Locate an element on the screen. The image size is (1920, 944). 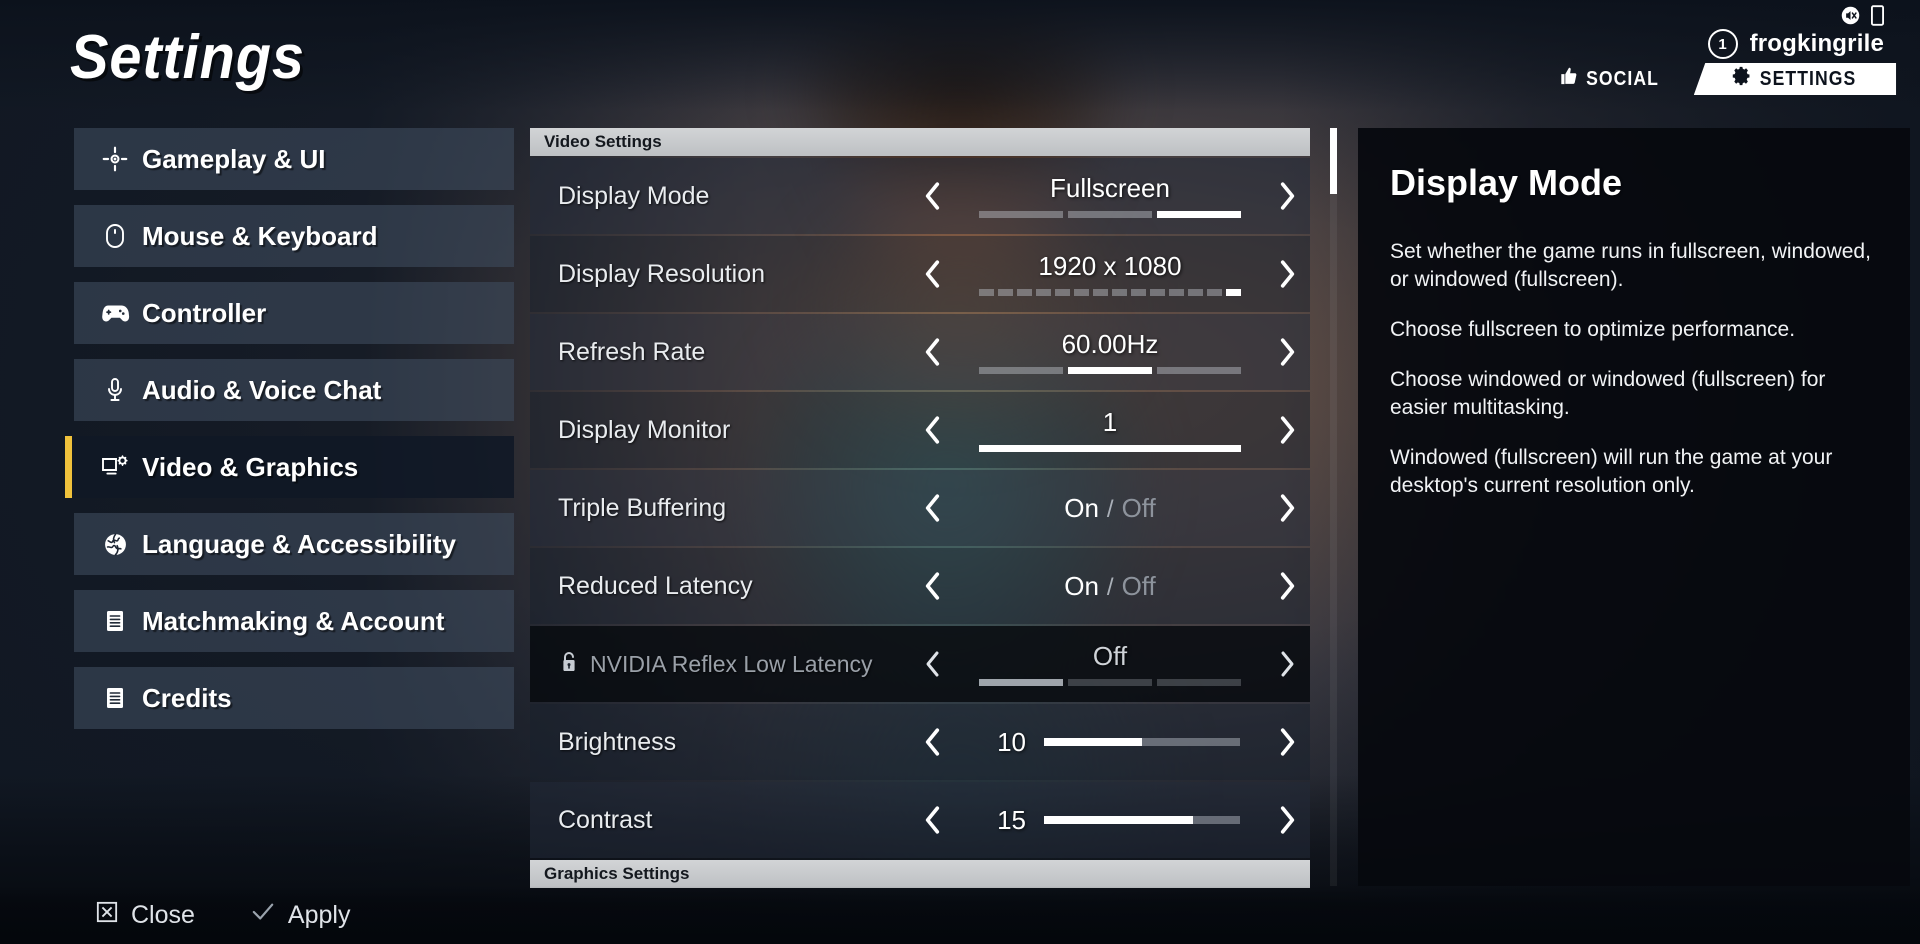
gear-icon is located at coordinates (1731, 79).